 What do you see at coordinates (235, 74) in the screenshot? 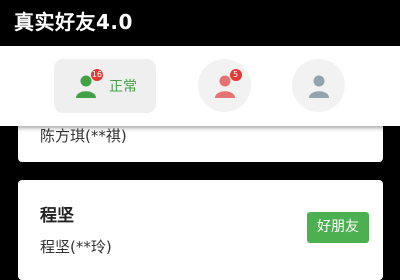
I see `count-badge: 5` at bounding box center [235, 74].